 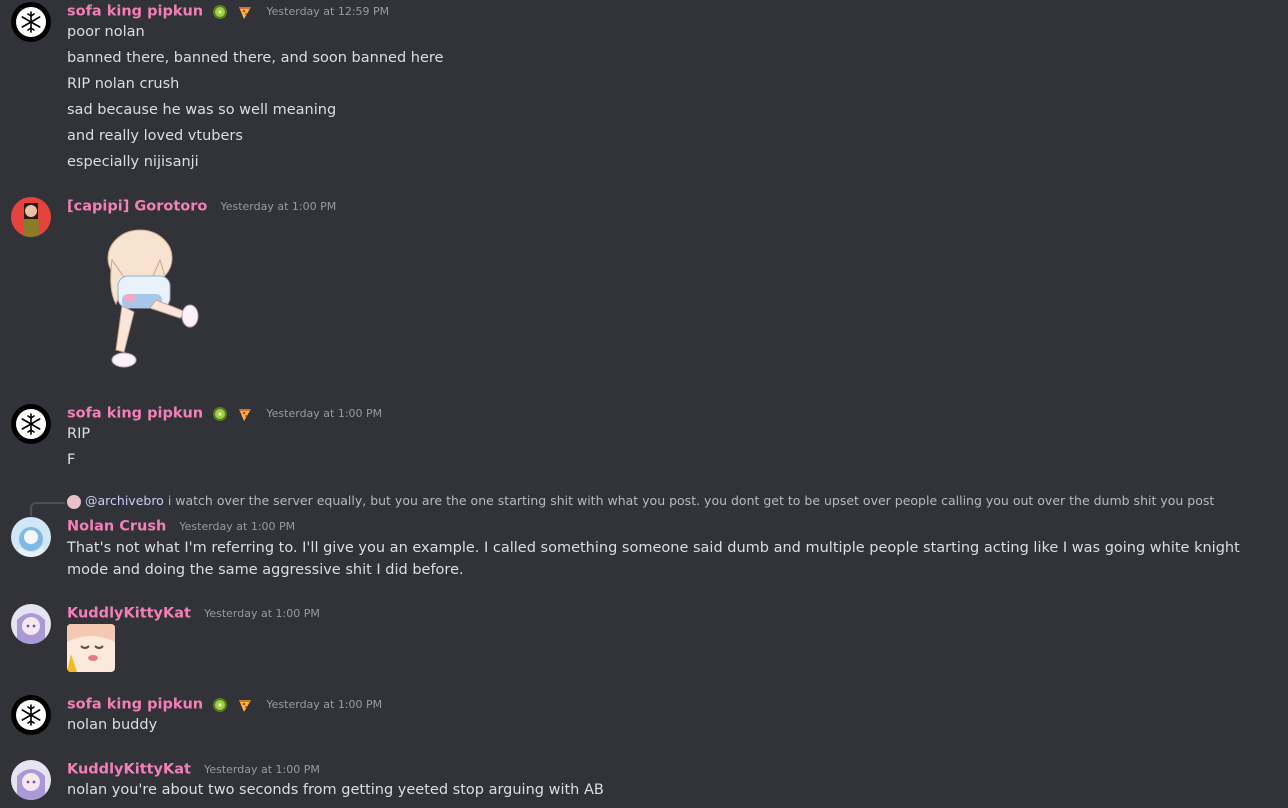 I want to click on message-text: and really loved vtubers, so click(x=155, y=136).